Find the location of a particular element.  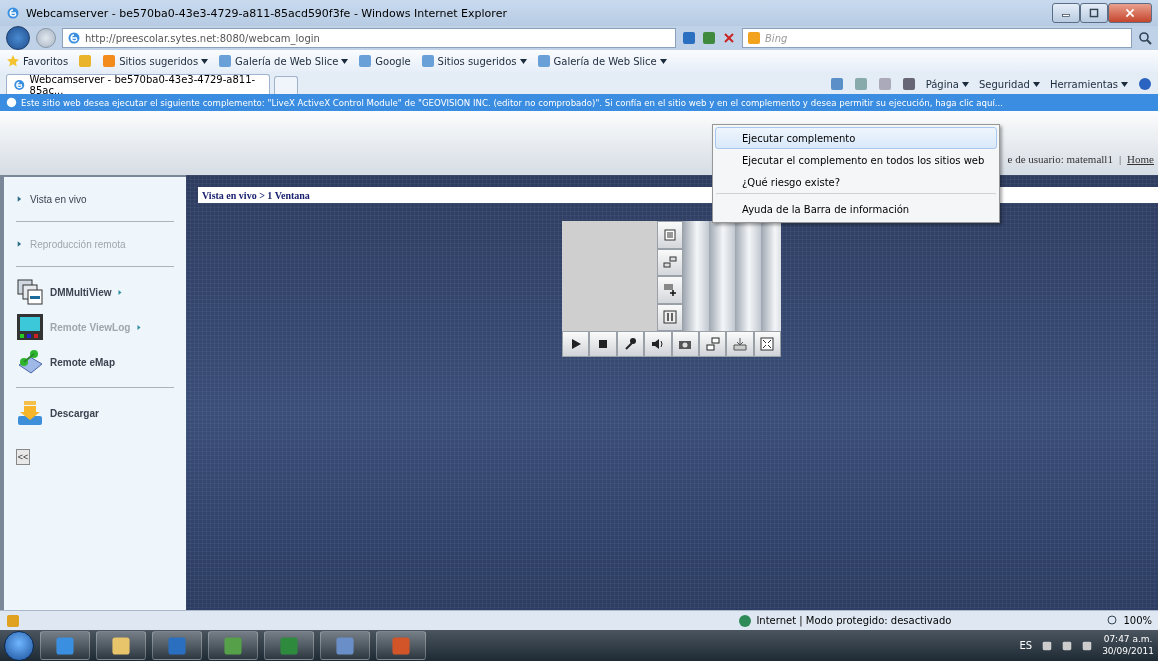

menu-item: Ejecutar el complemento en todos los sitios web is located at coordinates (856, 160).